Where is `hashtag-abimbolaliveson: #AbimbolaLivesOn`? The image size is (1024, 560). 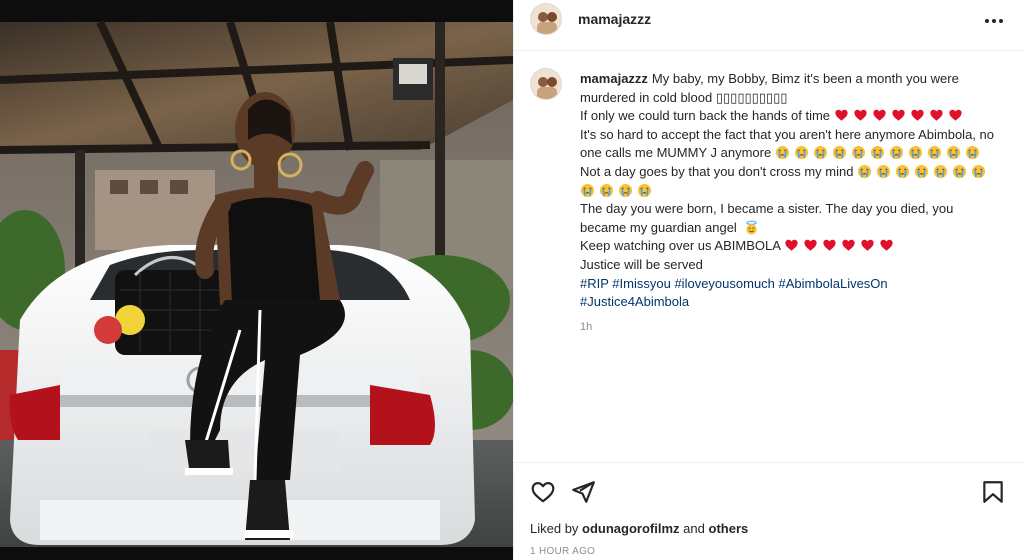 hashtag-abimbolaliveson: #AbimbolaLivesOn is located at coordinates (833, 283).